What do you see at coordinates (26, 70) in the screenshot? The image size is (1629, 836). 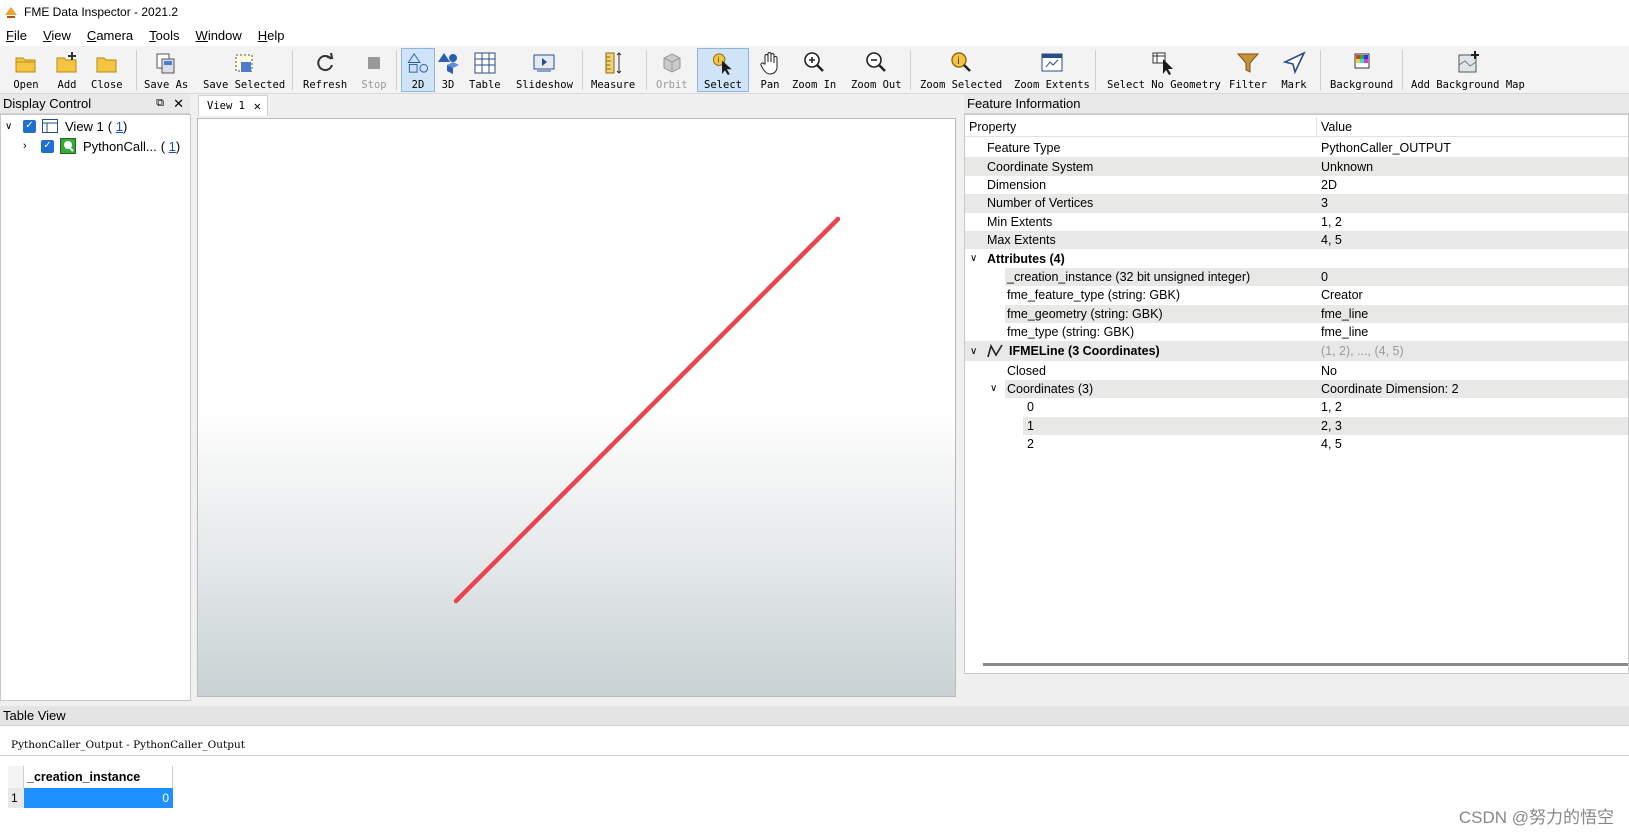 I see `open-button: Open` at bounding box center [26, 70].